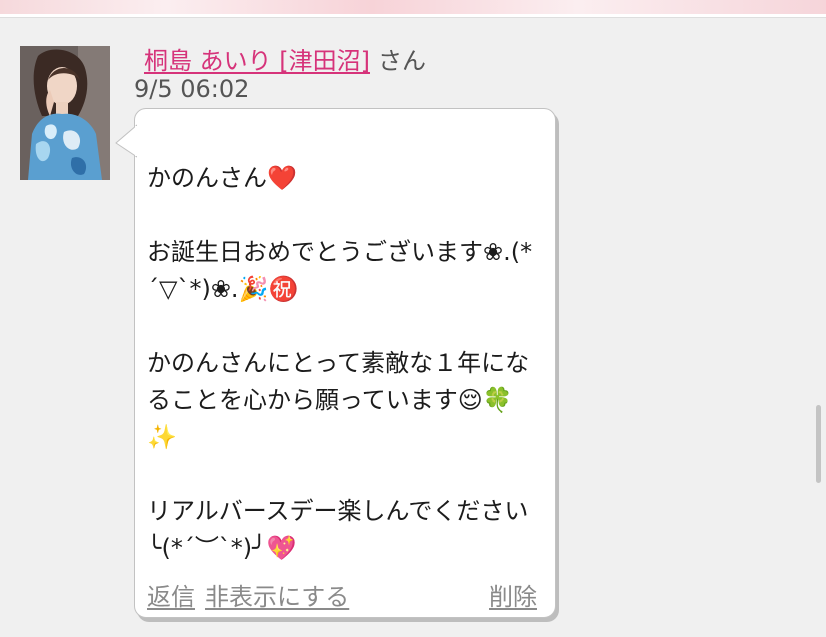  Describe the element at coordinates (338, 363) in the screenshot. I see `message-line: かのんさんにとって素敵な１年にな` at that location.